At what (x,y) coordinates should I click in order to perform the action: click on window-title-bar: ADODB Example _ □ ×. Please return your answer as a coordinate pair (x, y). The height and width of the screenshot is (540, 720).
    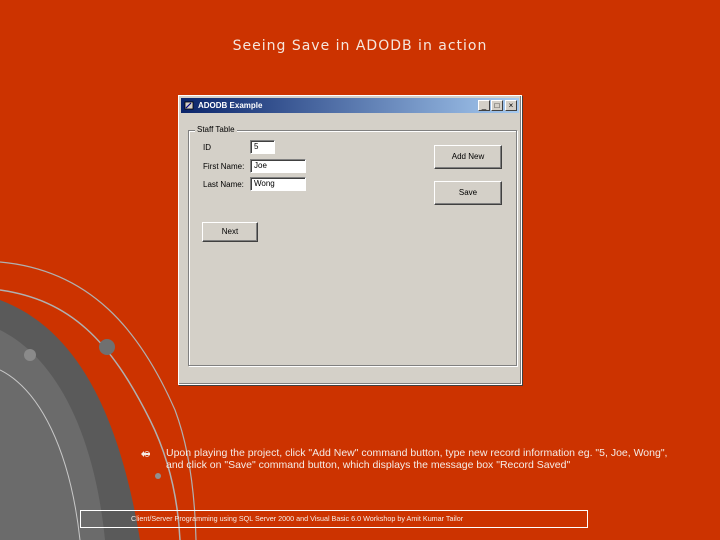
    Looking at the image, I should click on (350, 105).